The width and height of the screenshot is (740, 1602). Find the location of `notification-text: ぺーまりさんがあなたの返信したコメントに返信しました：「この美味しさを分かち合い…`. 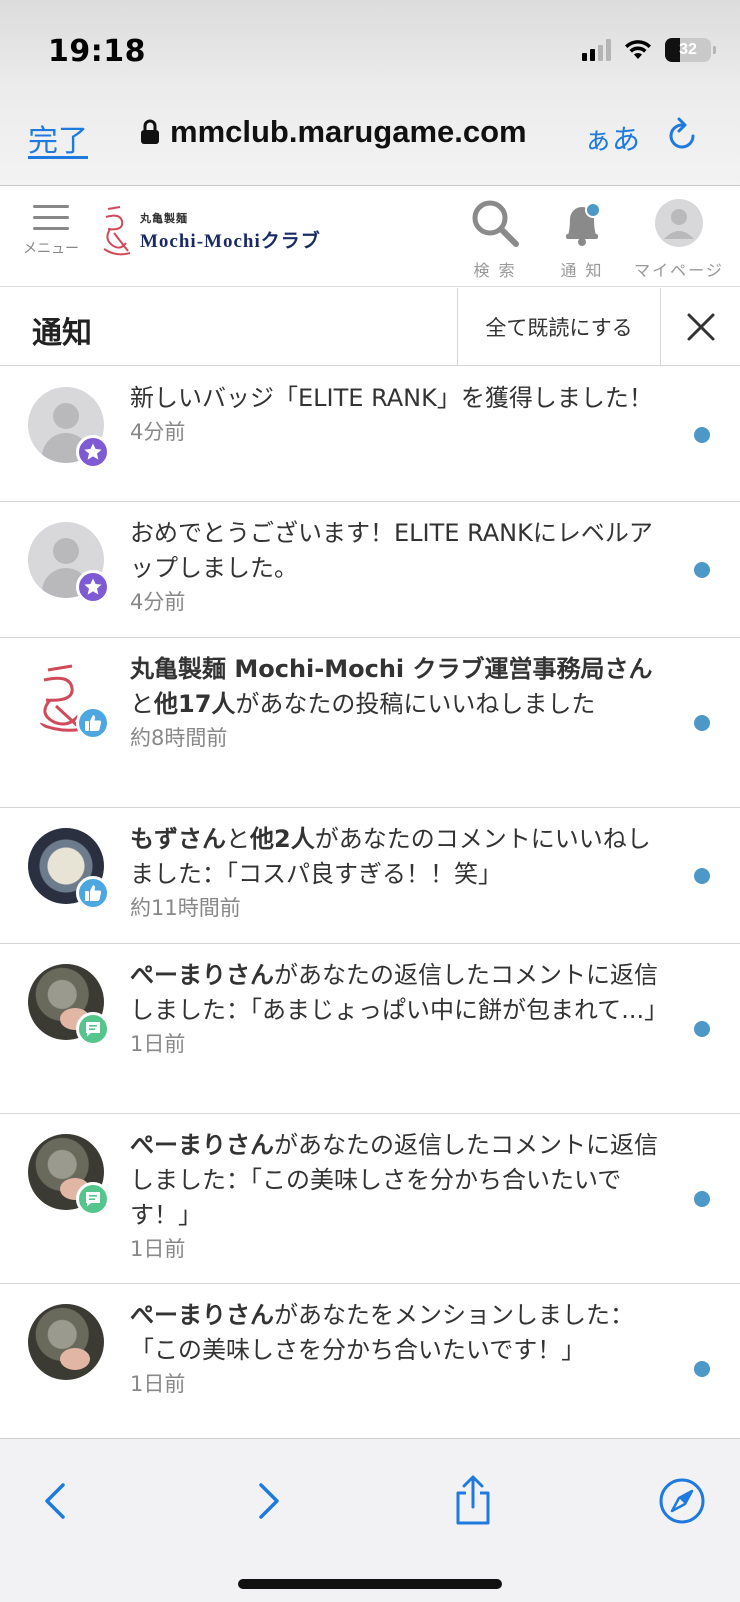

notification-text: ぺーまりさんがあなたの返信したコメントに返信しました：「この美味しさを分かち合い… is located at coordinates (395, 1180).